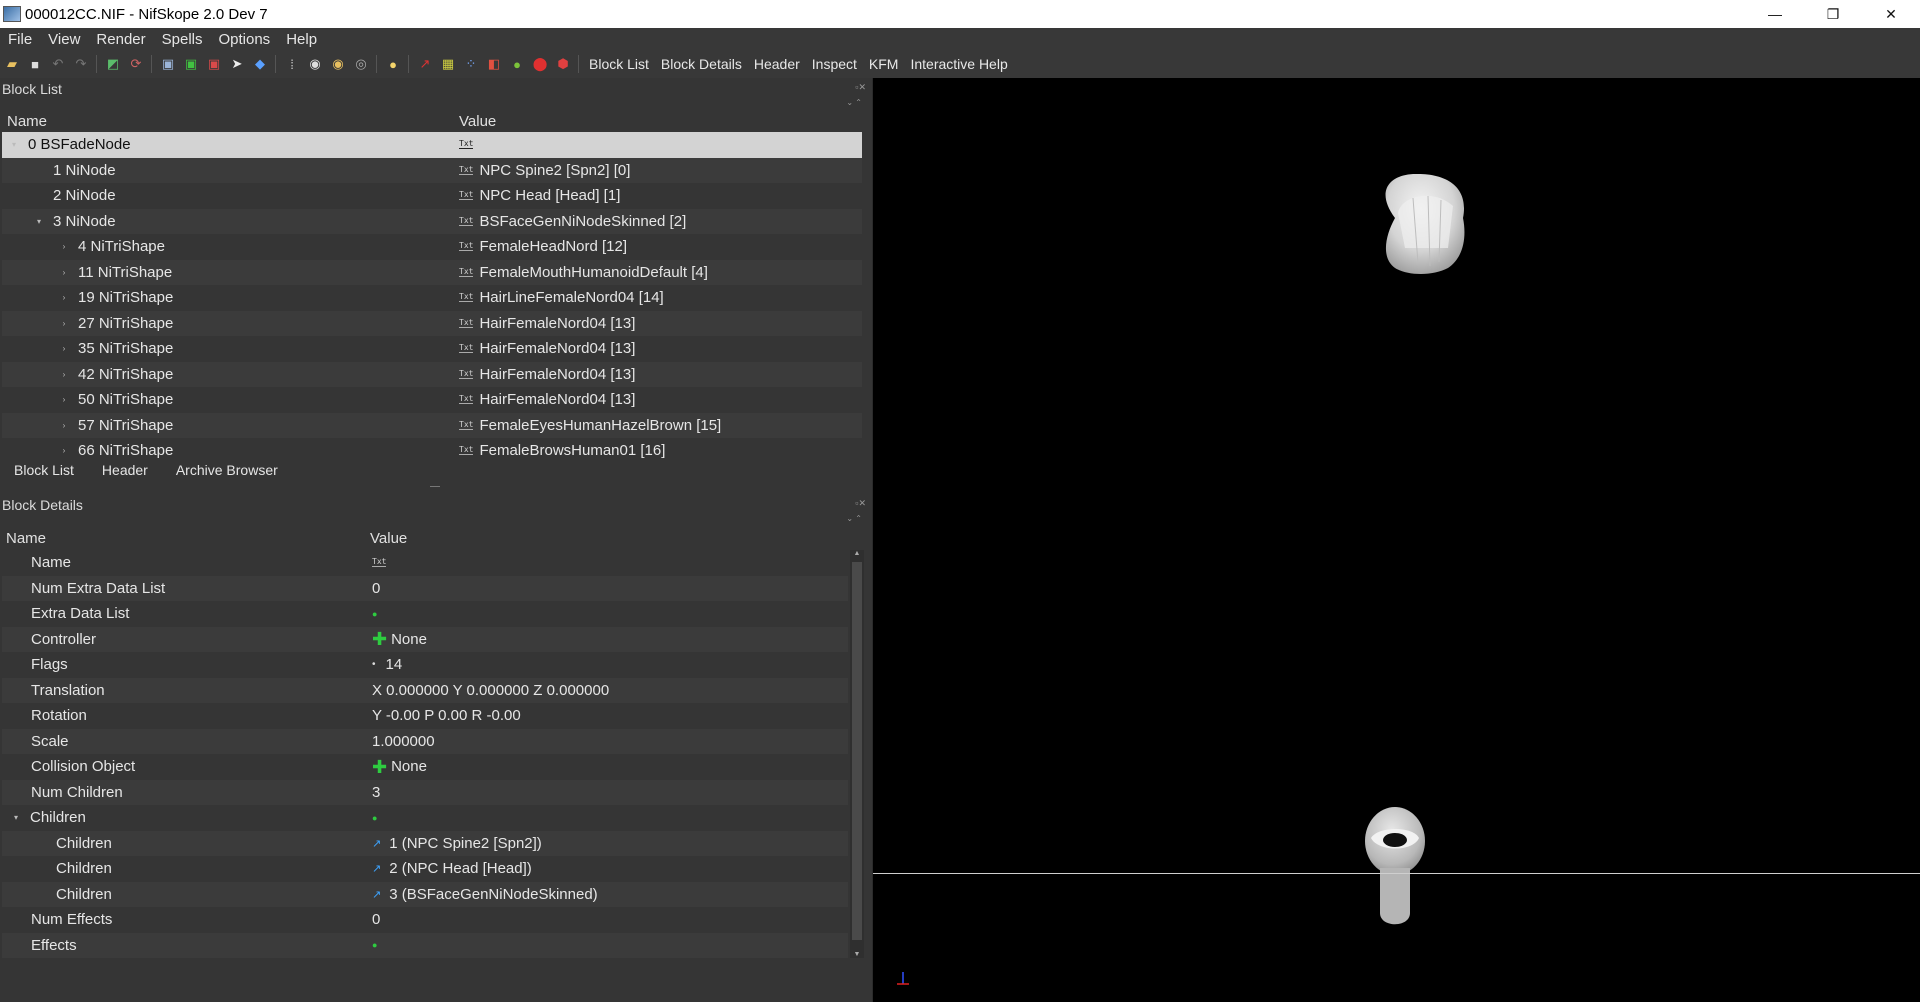  Describe the element at coordinates (425, 767) in the screenshot. I see `detail-row: Collision Object ✚ None` at that location.